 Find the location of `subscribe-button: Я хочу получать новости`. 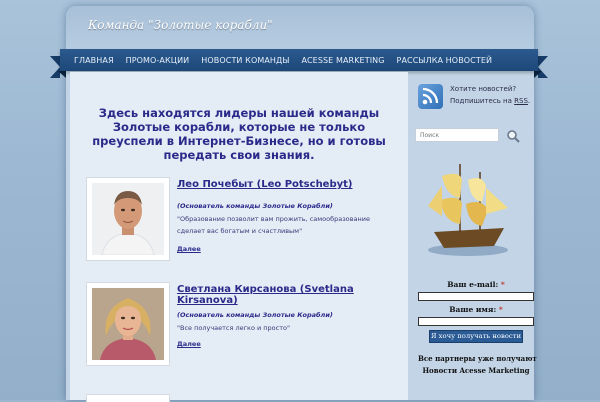

subscribe-button: Я хочу получать новости is located at coordinates (476, 336).